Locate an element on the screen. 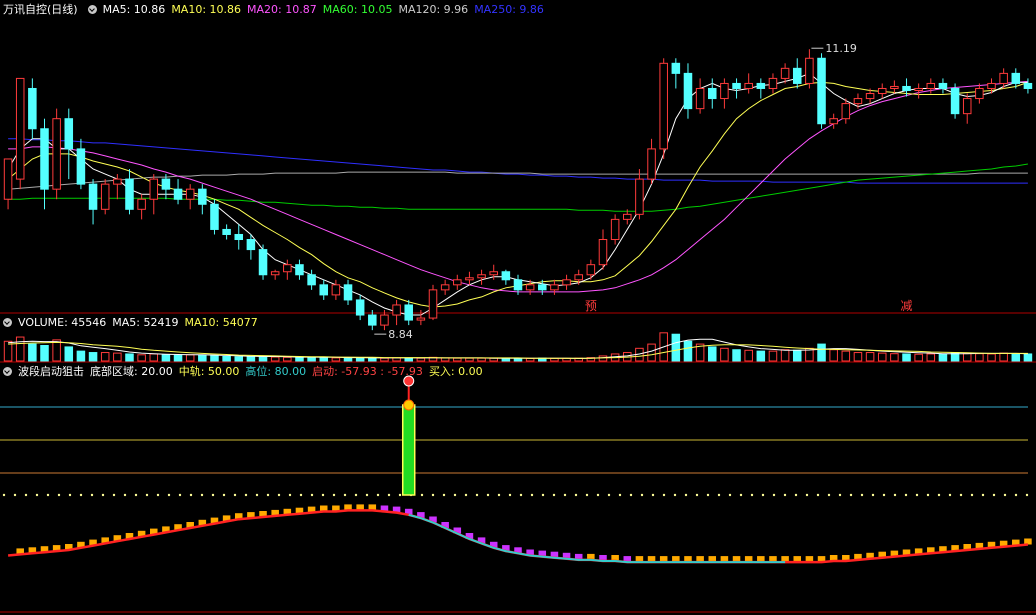  volume-legend: VOLUME: 45546 MA5: 52419 MA10: 54077 is located at coordinates (132, 323).